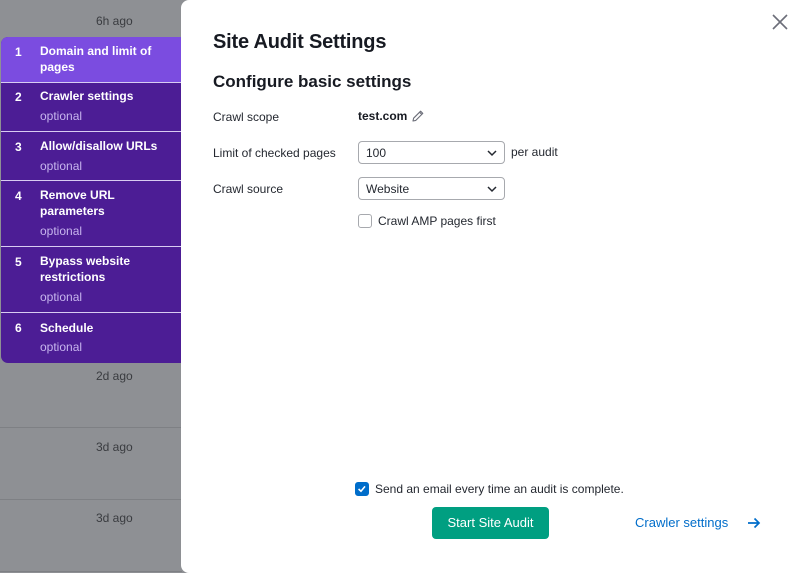 The image size is (800, 573). I want to click on modal-title: Site Audit Settings, so click(300, 42).